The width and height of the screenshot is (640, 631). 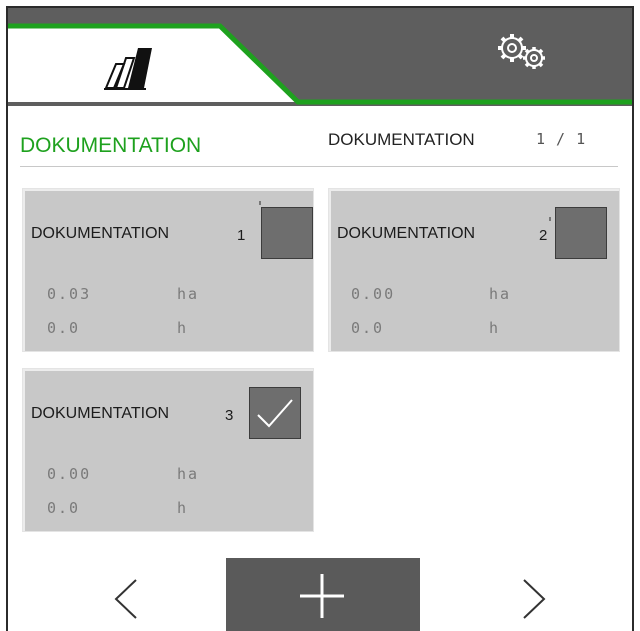 I want to click on documentation-card-2: DOKUMENTATION 2 0.00 ha 0.0 h, so click(x=474, y=270).